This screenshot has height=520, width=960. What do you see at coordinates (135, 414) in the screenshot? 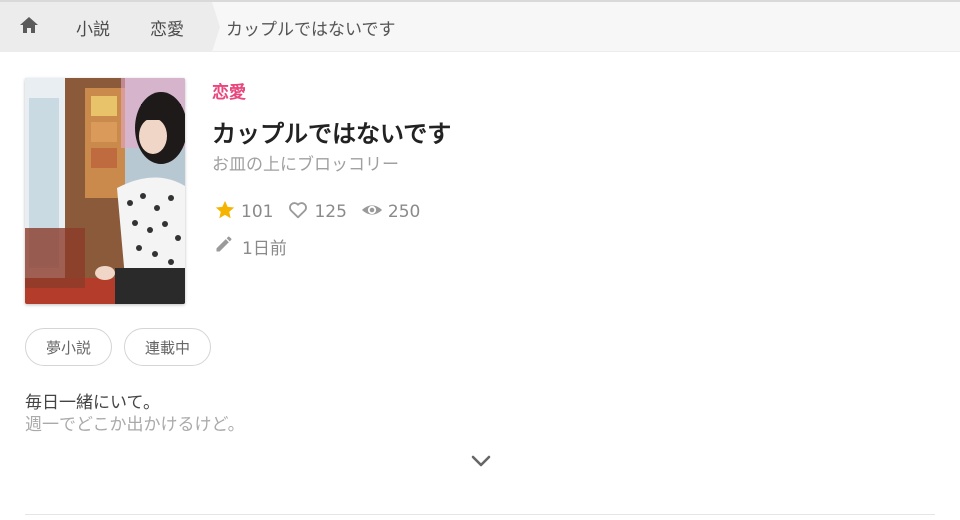
I see `story-description: 毎日一緒にいて。 週一でどこか出かけるけど。` at bounding box center [135, 414].